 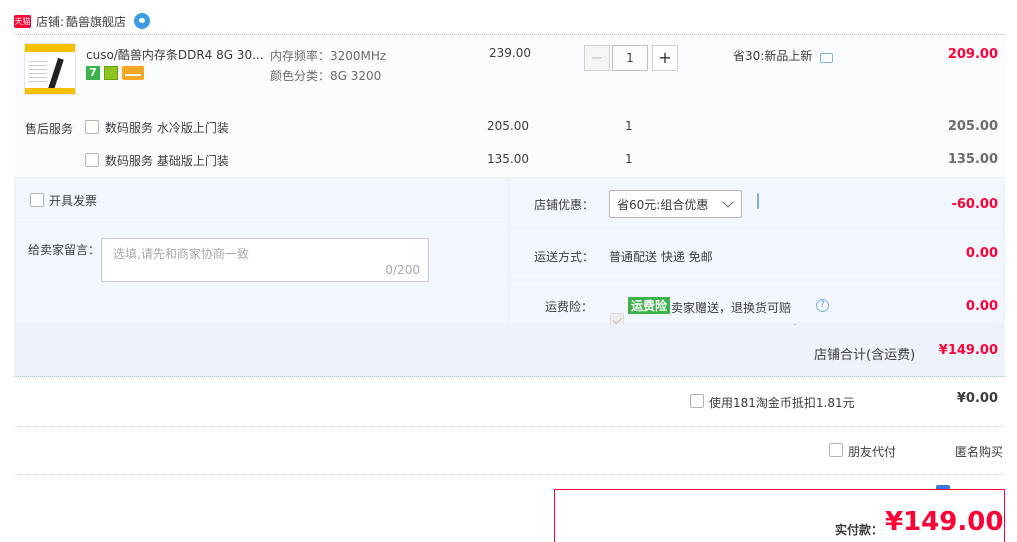 I want to click on service-label-2: 数码服务 基础版上门装, so click(x=167, y=161).